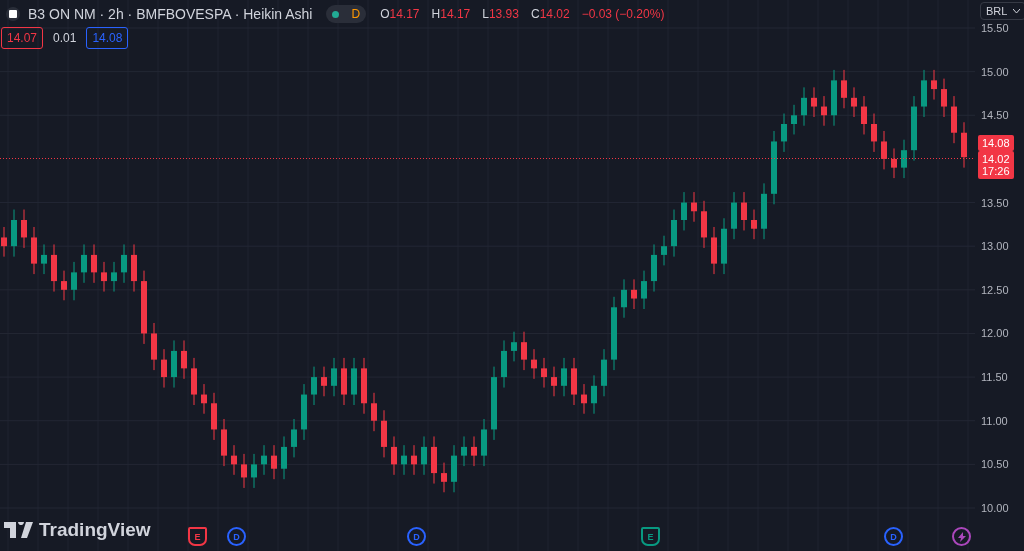 This screenshot has height=551, width=1024. Describe the element at coordinates (994, 420) in the screenshot. I see `axis-price-label: 11.00` at that location.